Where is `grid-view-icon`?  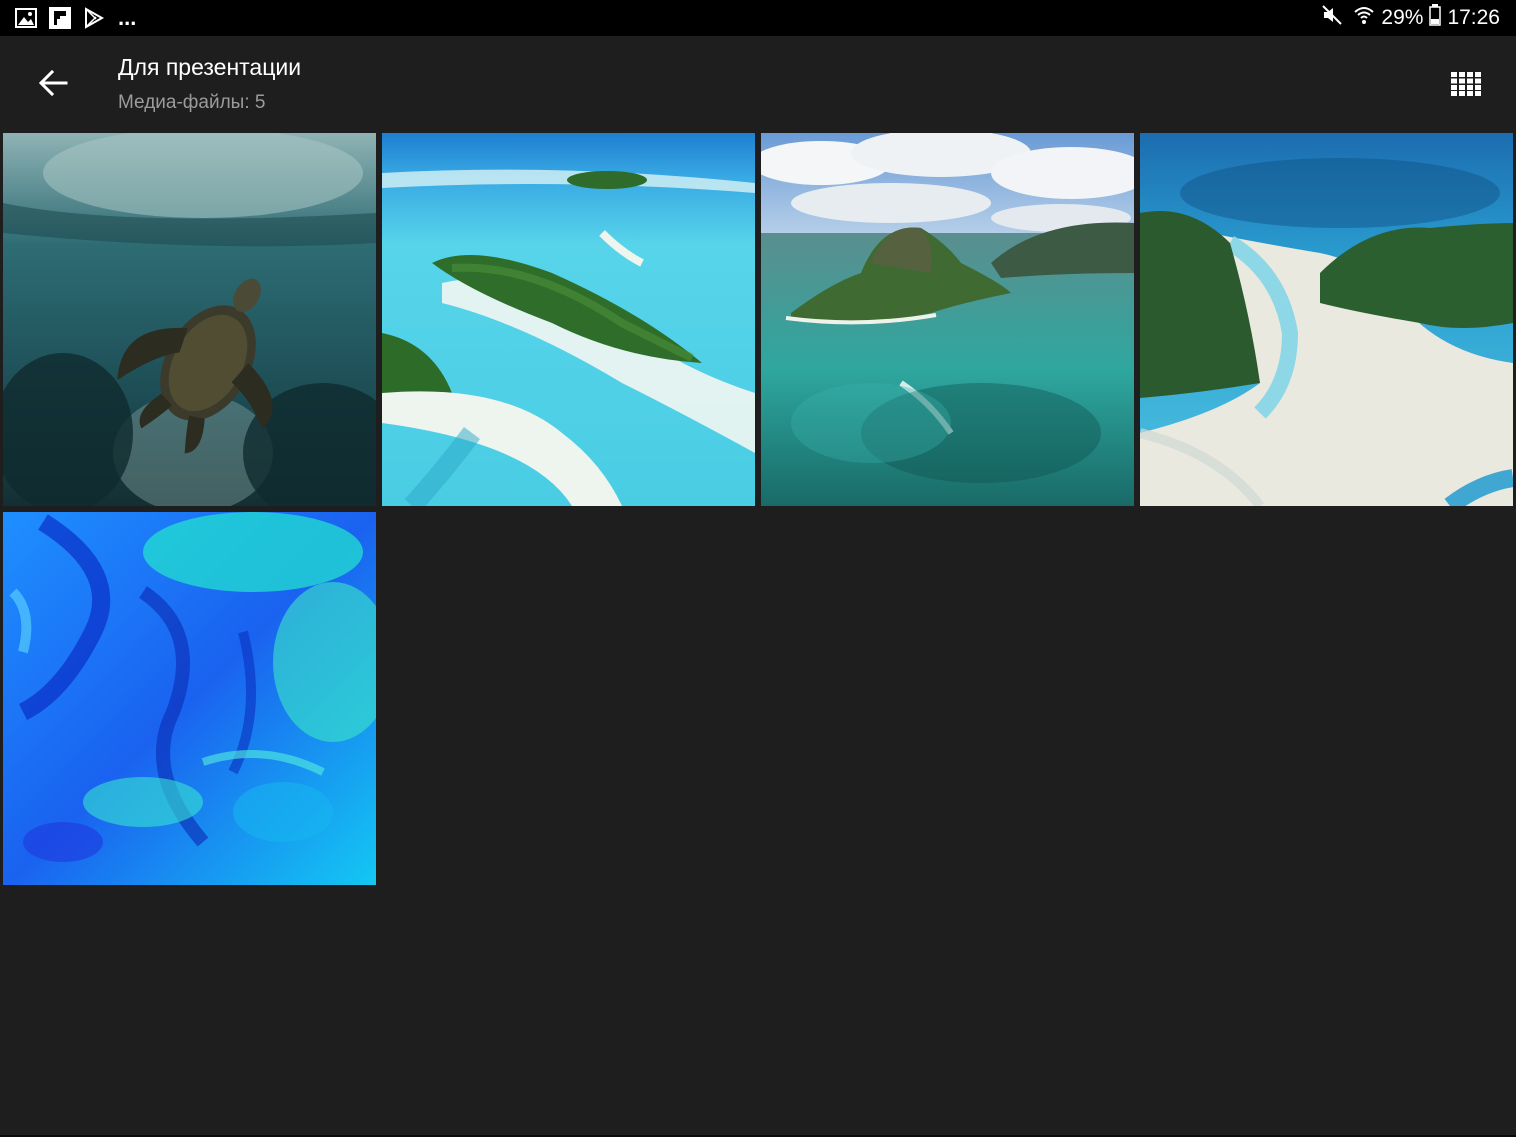 grid-view-icon is located at coordinates (1466, 84).